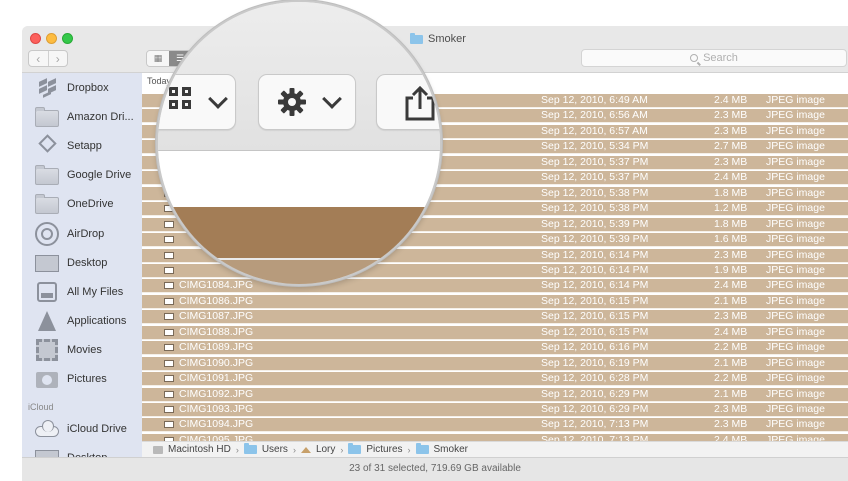 This screenshot has width=848, height=481. Describe the element at coordinates (95, 292) in the screenshot. I see `sidebar-item-label: All My Files` at that location.